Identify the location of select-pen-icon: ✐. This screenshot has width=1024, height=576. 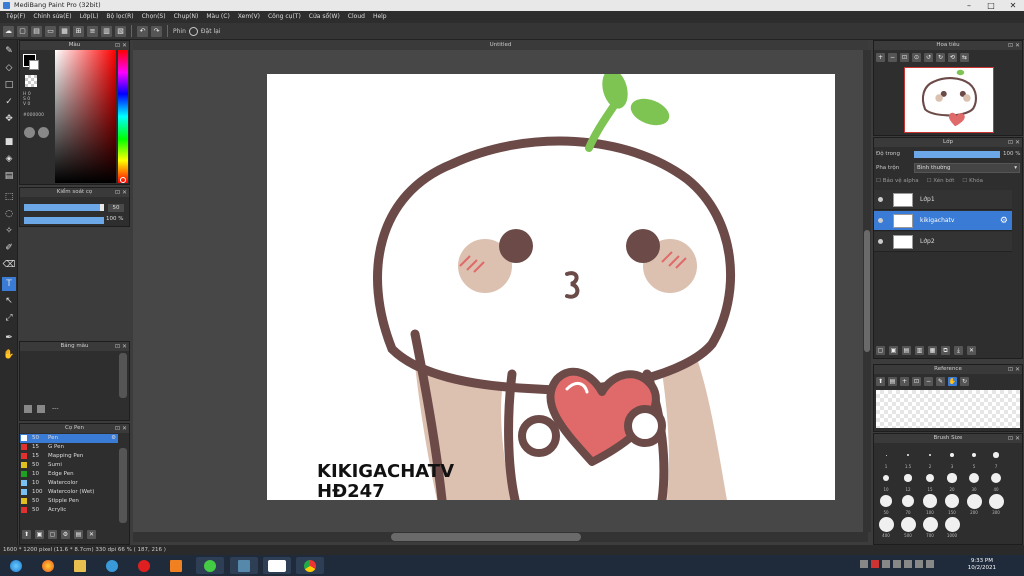
(9, 248).